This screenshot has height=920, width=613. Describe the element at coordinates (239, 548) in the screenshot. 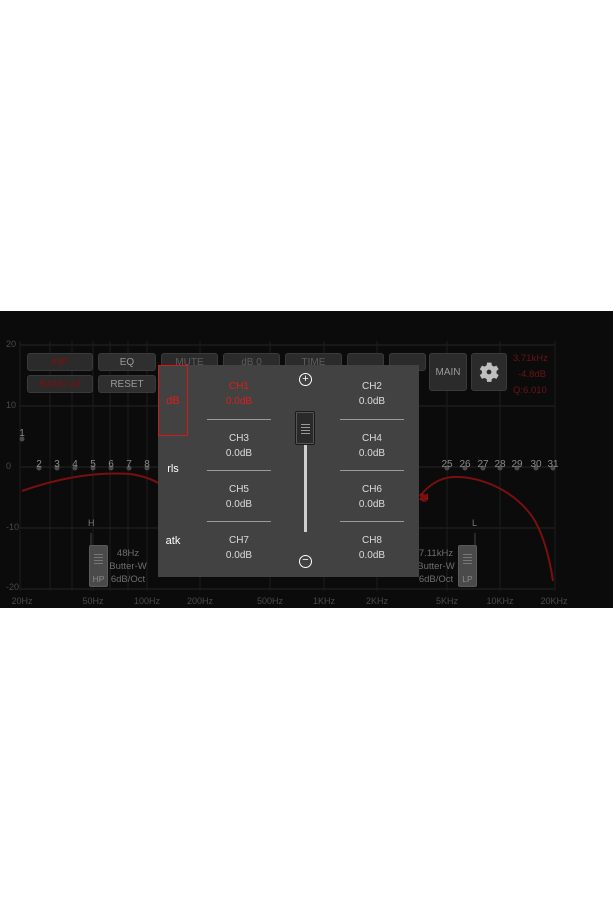

I see `channel-ch7: CH7 0.0dB` at that location.